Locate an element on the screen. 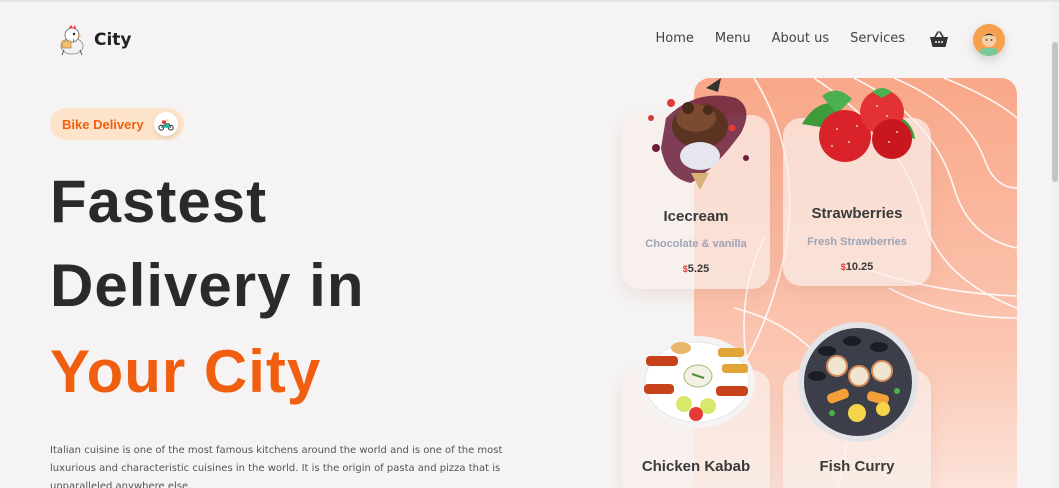 The height and width of the screenshot is (488, 1059). nav-about-us: About us is located at coordinates (801, 38).